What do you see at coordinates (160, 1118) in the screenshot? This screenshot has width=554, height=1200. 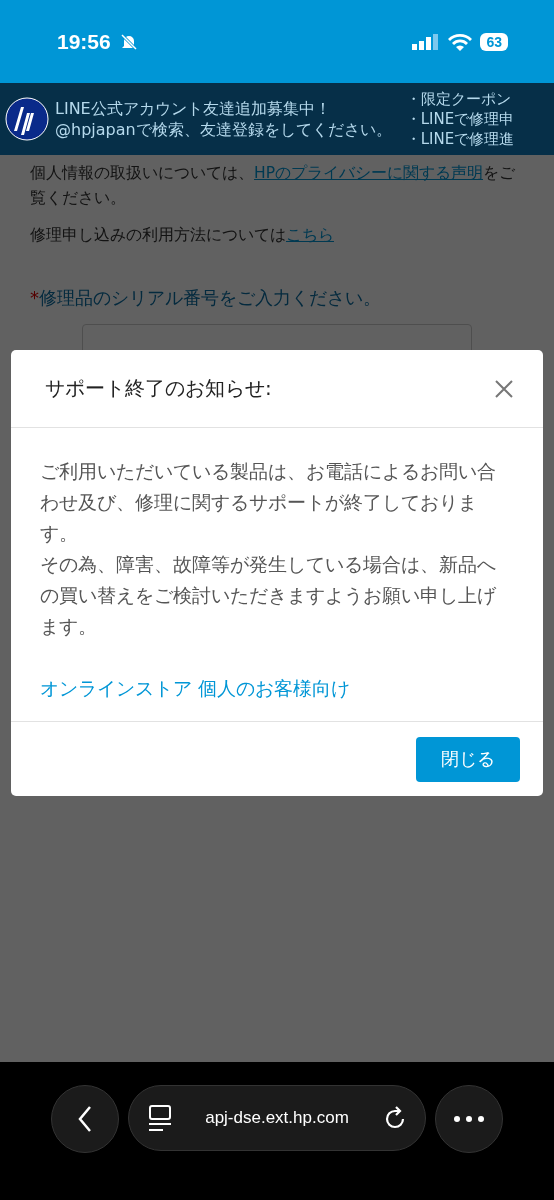 I see `reader-icon` at bounding box center [160, 1118].